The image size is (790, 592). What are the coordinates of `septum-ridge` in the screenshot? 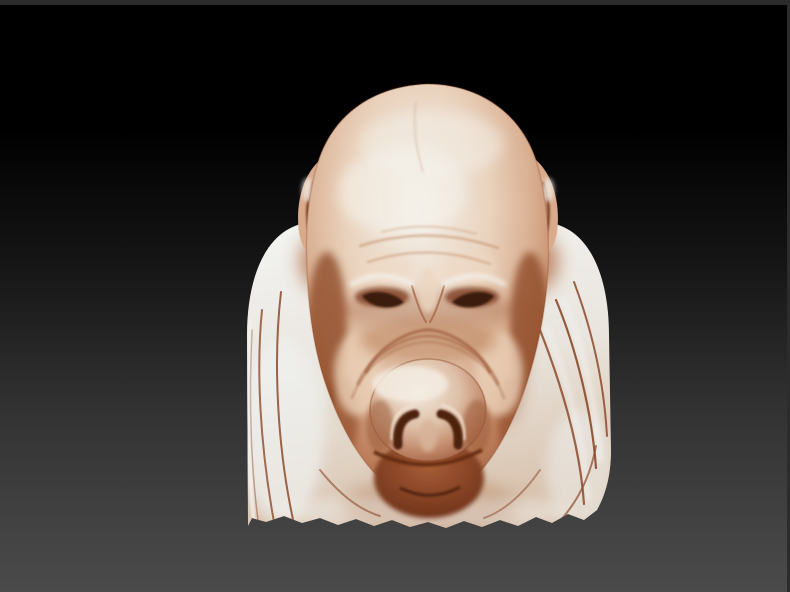 It's located at (428, 436).